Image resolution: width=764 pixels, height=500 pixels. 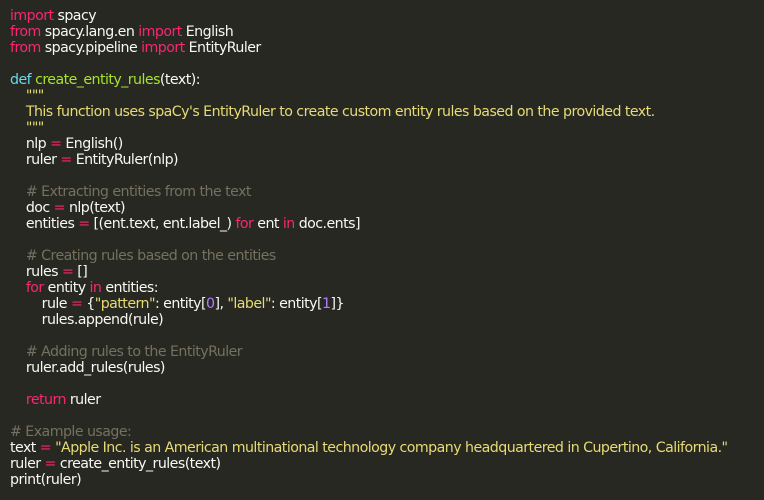 I want to click on code-token: spacy.pipeline, so click(x=91, y=48).